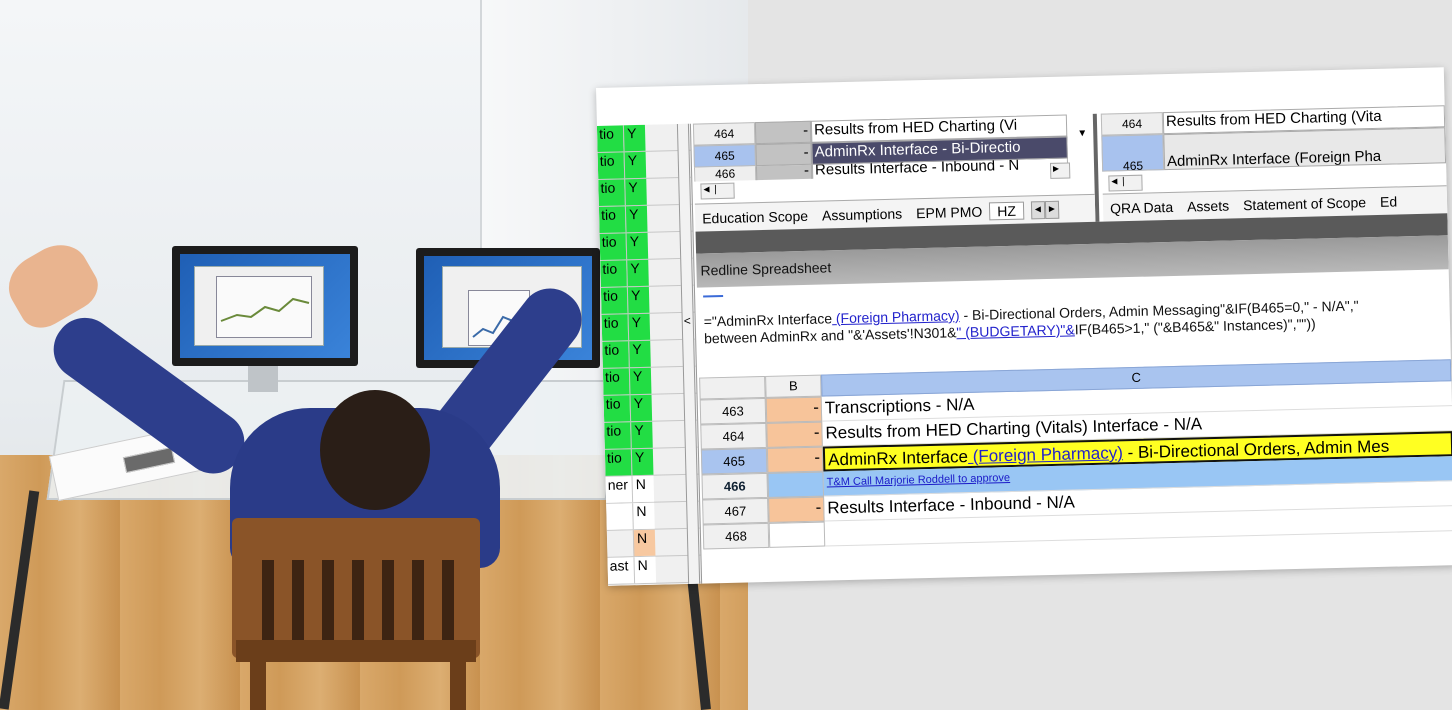 Image resolution: width=1452 pixels, height=710 pixels. Describe the element at coordinates (1304, 203) in the screenshot. I see `tab-statement-of-scope: Statement of Scope` at that location.